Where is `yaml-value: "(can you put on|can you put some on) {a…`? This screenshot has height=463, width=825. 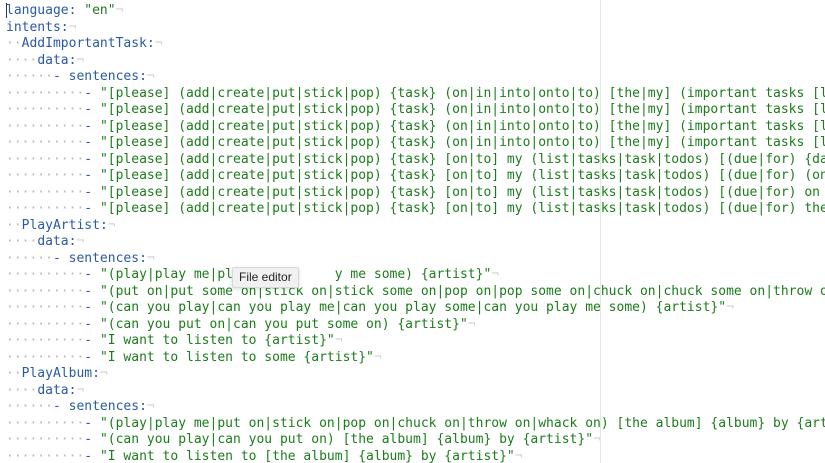 yaml-value: "(can you put on|can you put some on) {a… is located at coordinates (283, 324).